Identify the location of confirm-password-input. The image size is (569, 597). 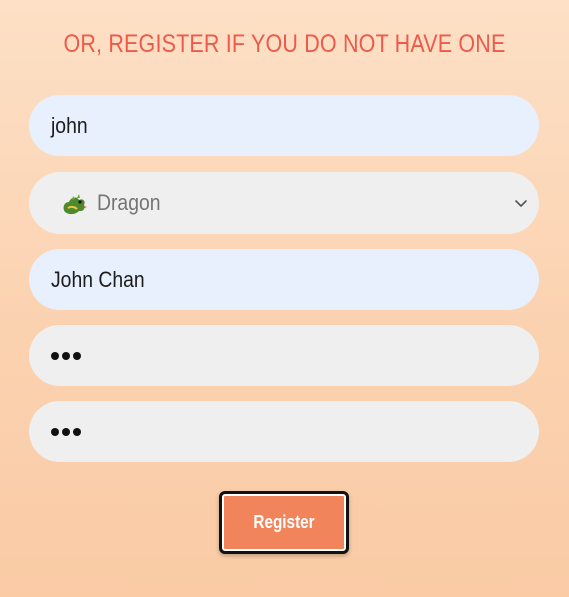
(284, 431).